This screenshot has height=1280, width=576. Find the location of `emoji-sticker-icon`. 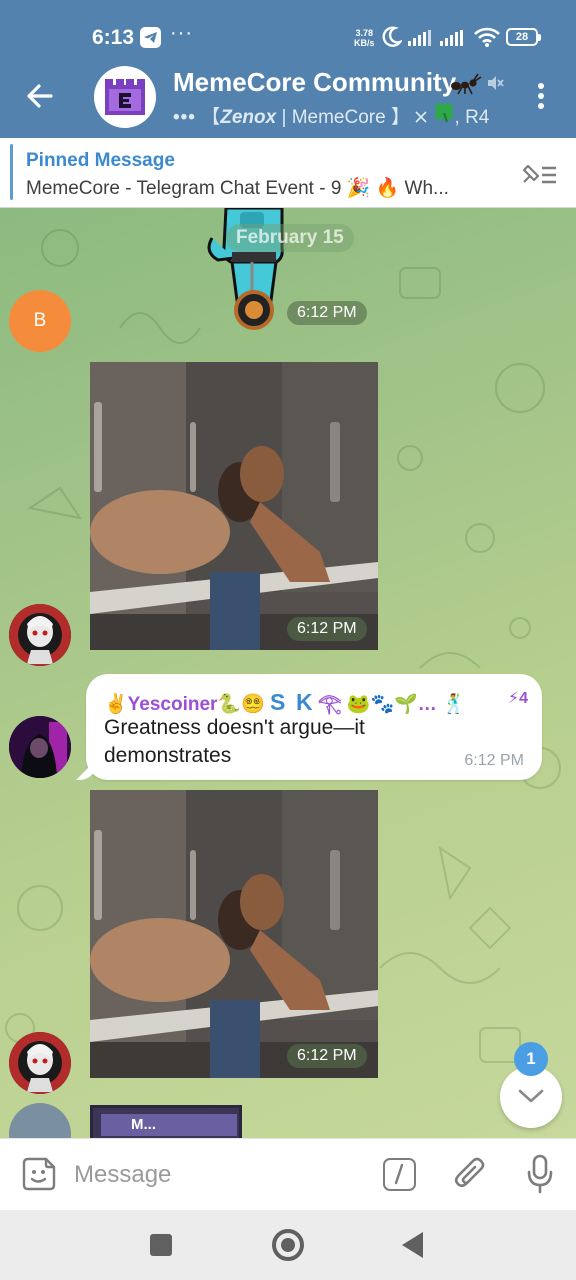

emoji-sticker-icon is located at coordinates (39, 1174).